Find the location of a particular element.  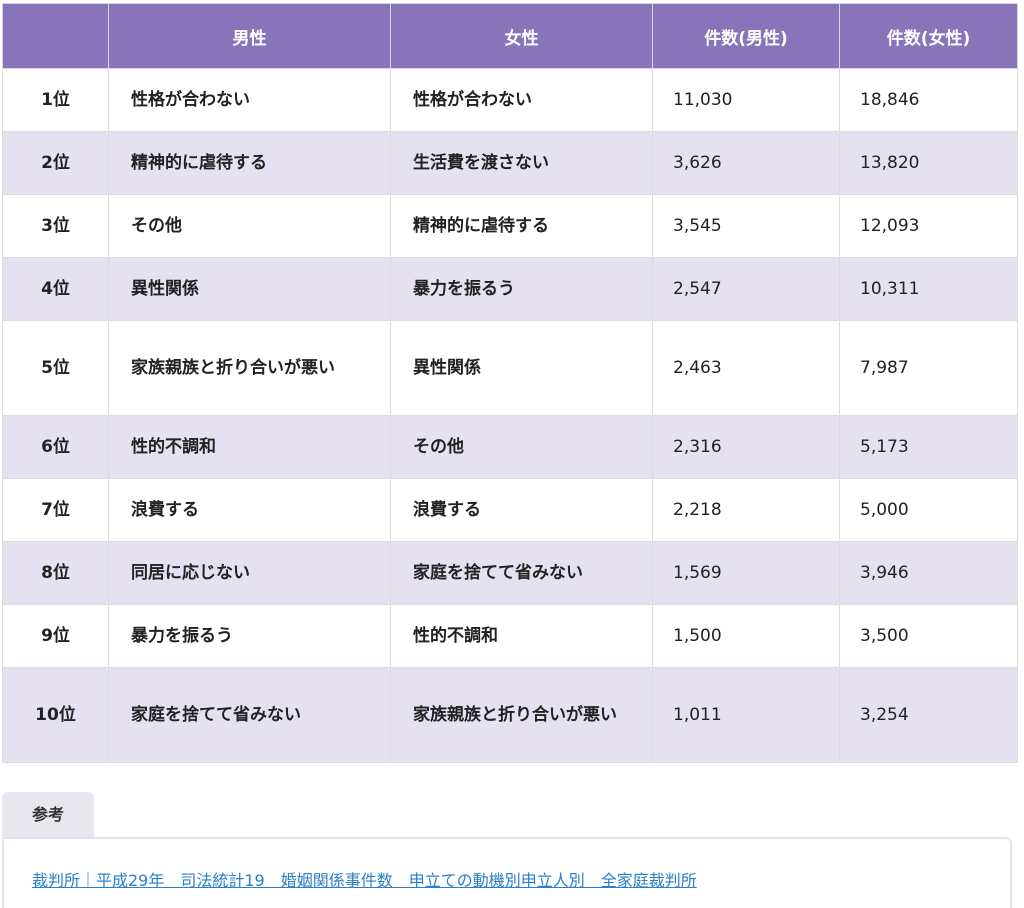

table-row: 4位 異性関係 暴力を振るう 2,547 10,311 is located at coordinates (510, 289).